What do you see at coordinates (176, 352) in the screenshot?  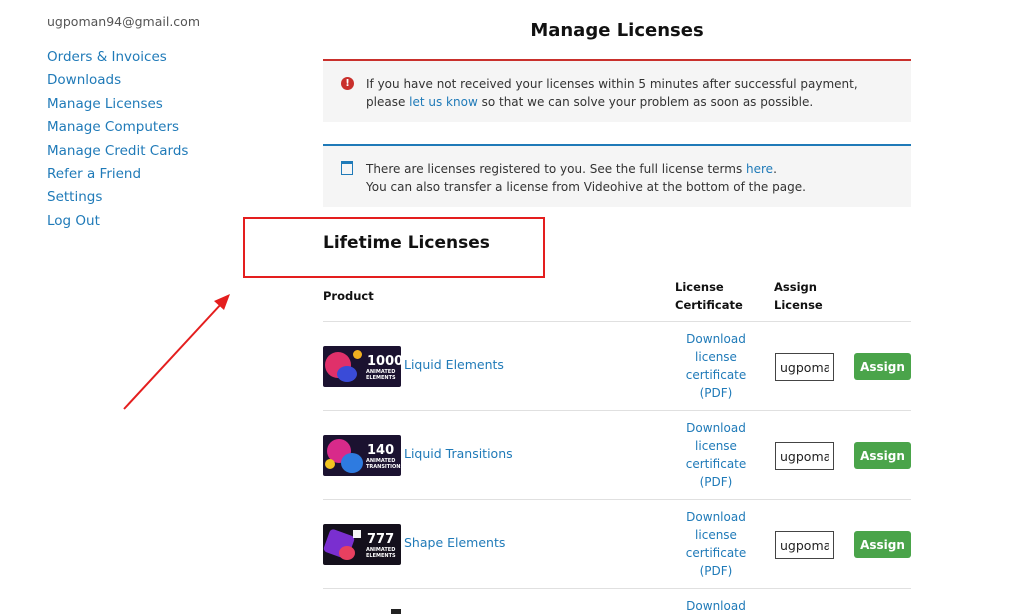 I see `annotation-arrow` at bounding box center [176, 352].